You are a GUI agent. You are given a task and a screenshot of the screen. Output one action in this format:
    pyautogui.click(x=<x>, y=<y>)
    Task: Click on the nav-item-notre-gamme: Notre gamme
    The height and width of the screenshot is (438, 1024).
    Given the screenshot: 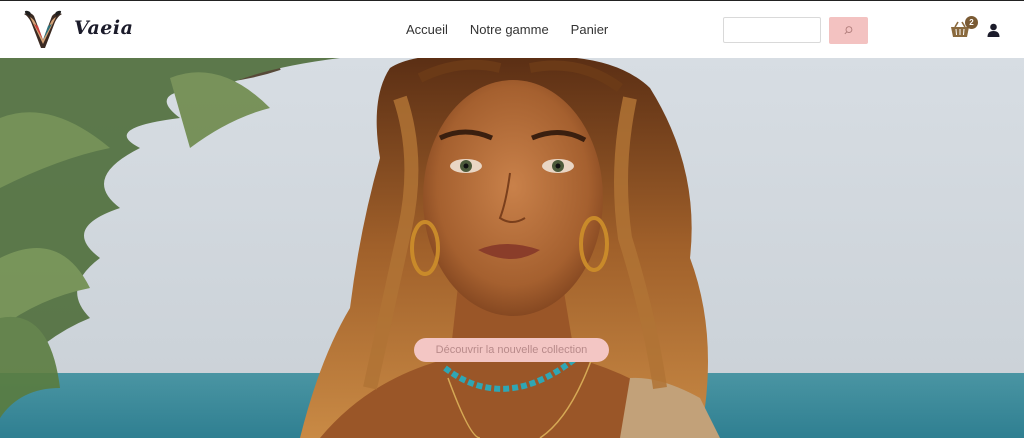 What is the action you would take?
    pyautogui.click(x=509, y=29)
    